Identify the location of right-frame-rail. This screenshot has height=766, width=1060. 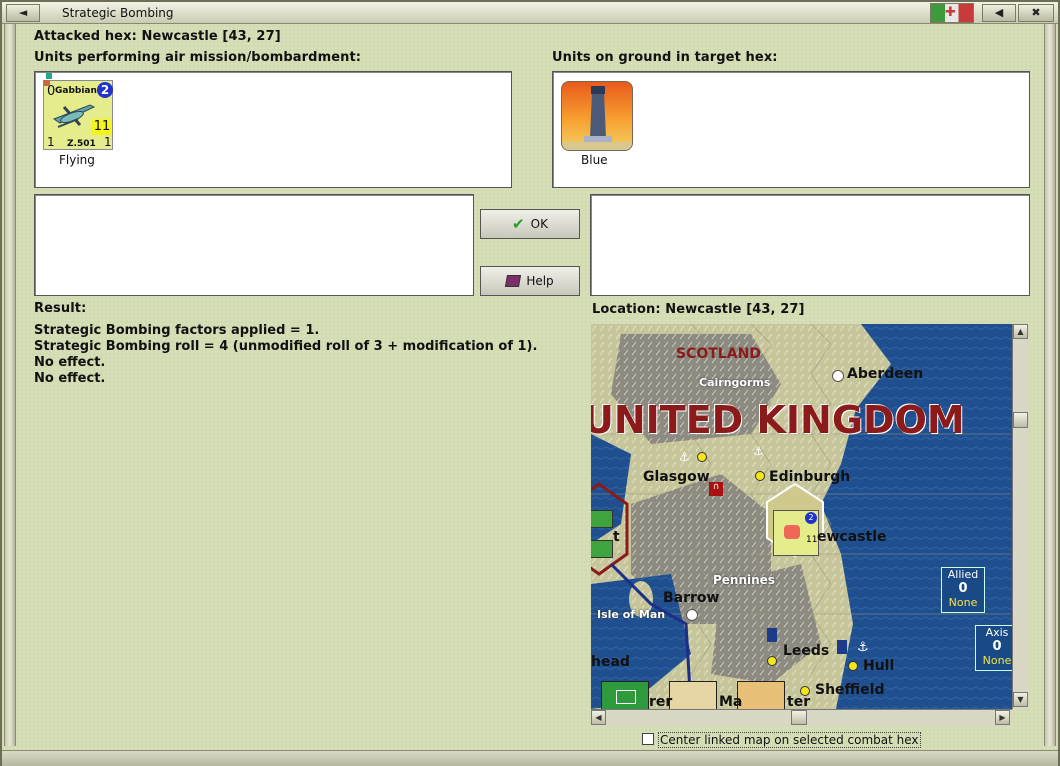
(1050, 385).